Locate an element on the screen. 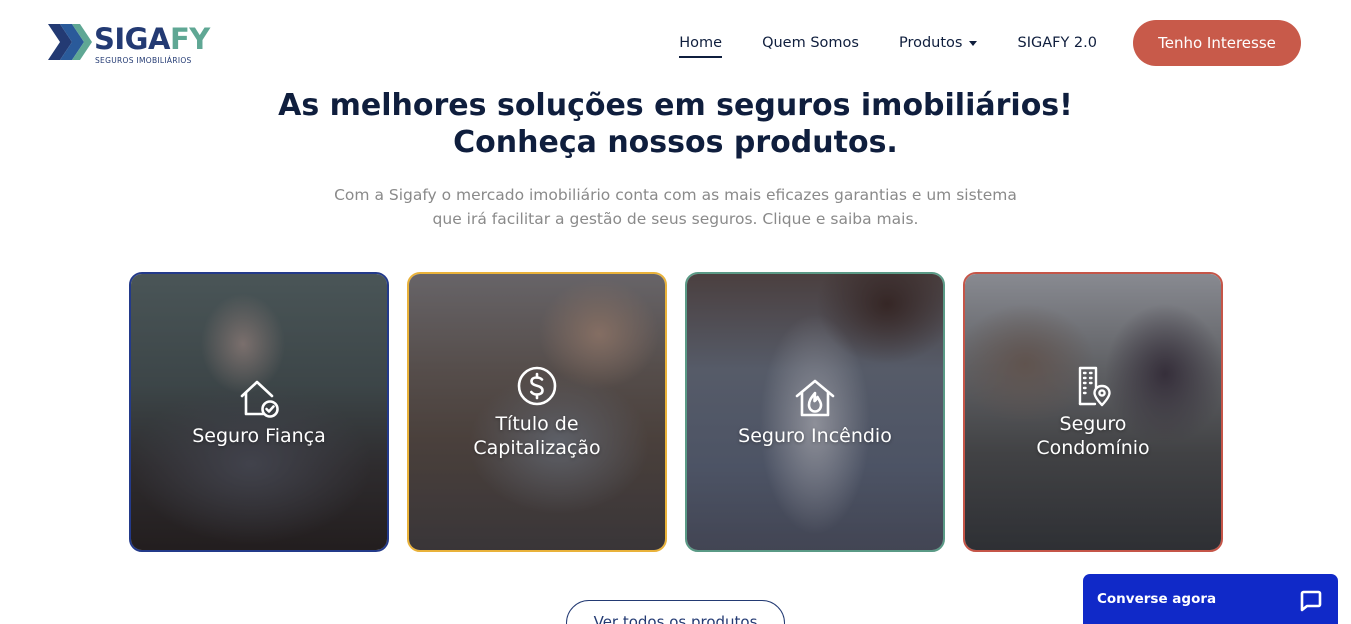 The width and height of the screenshot is (1351, 624). card-label: Seguro Fiança is located at coordinates (259, 436).